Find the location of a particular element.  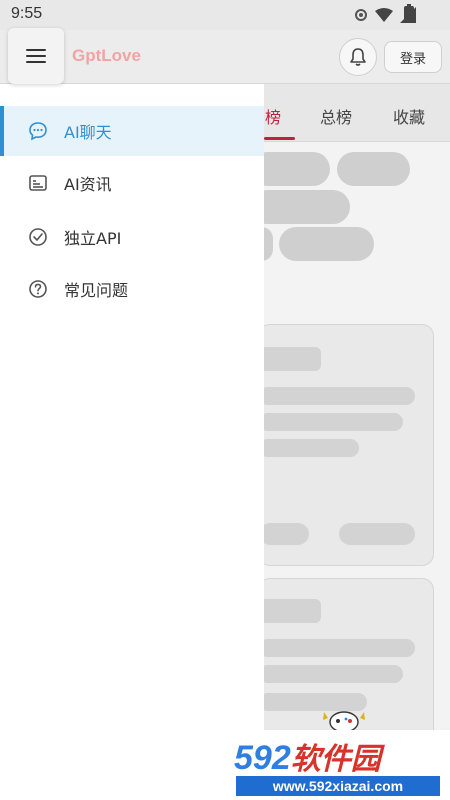

bell-icon is located at coordinates (358, 57).